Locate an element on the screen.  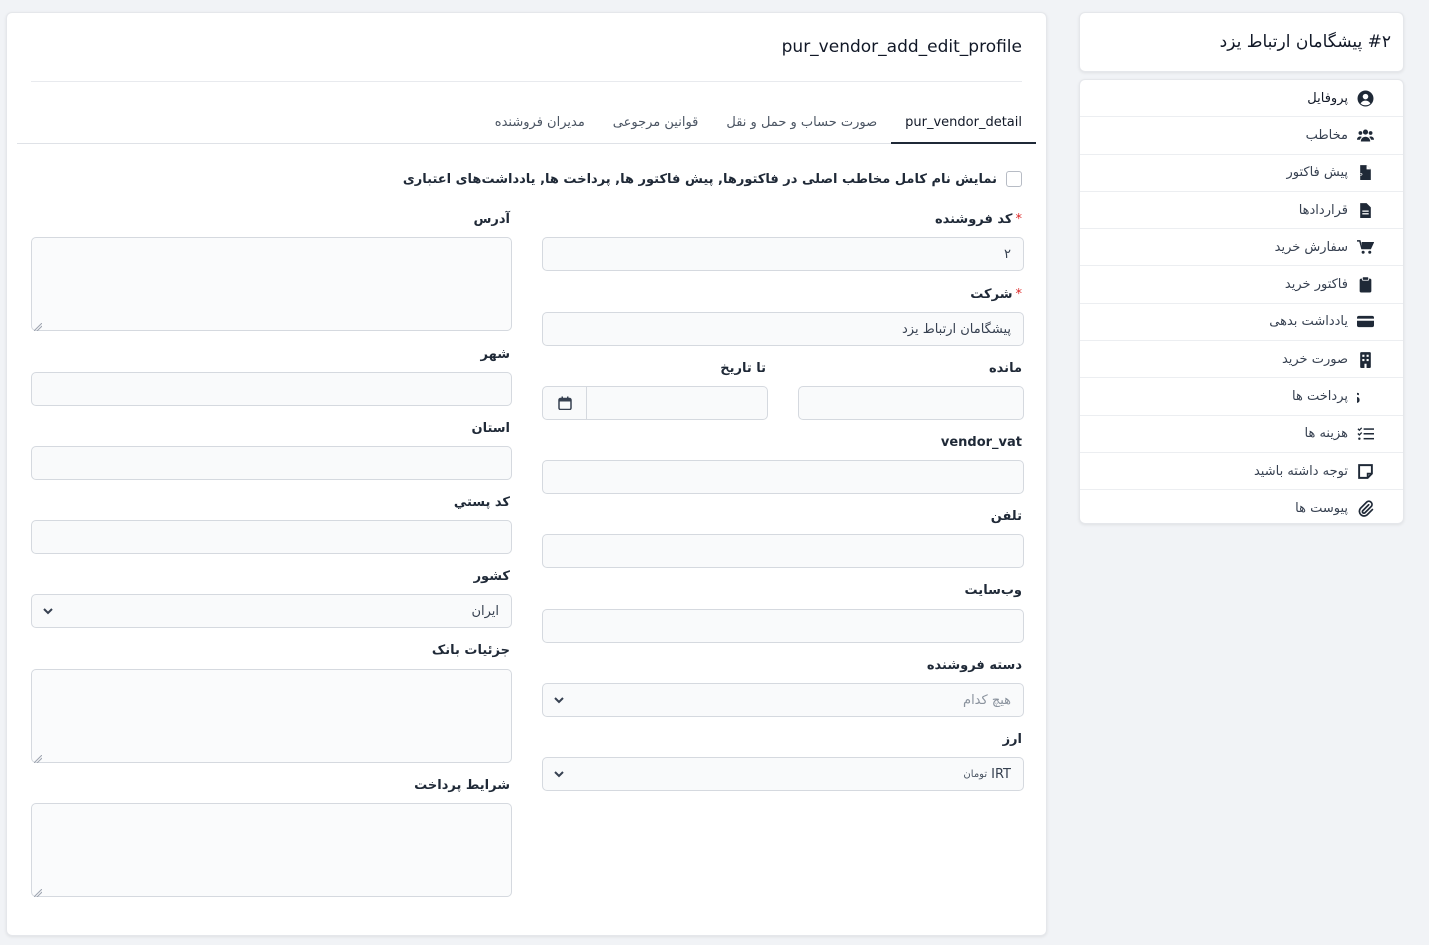
payment-terms-textarea is located at coordinates (271, 850).